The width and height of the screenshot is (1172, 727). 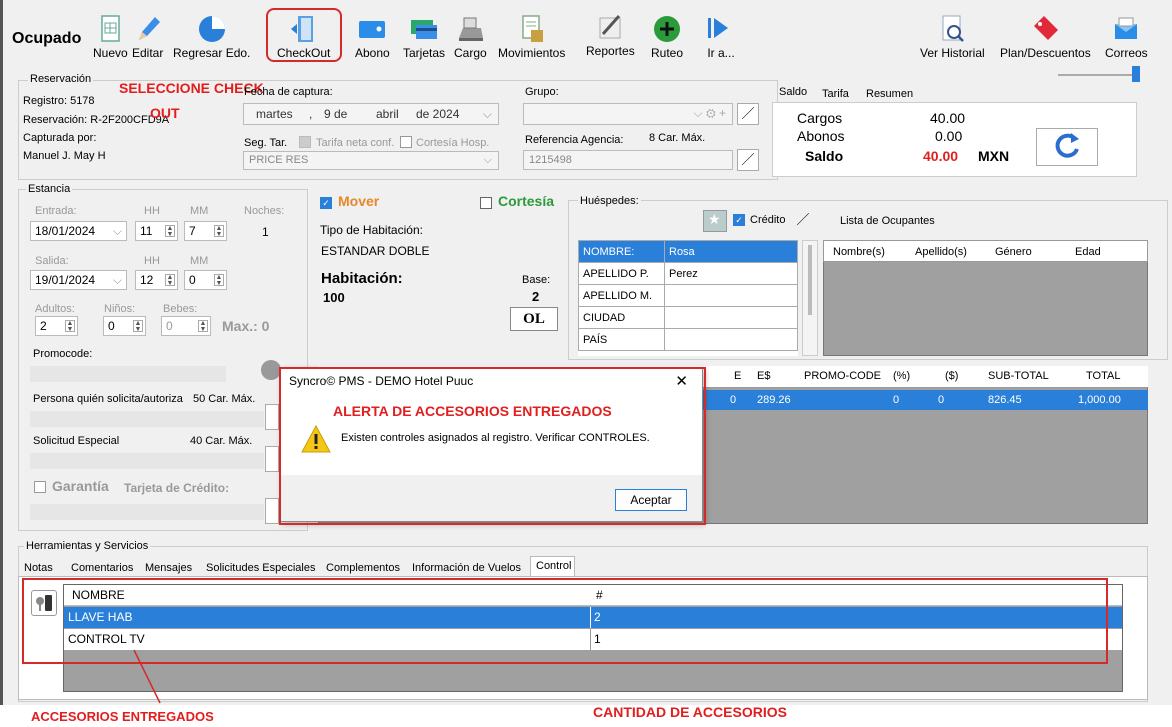 What do you see at coordinates (1067, 147) in the screenshot?
I see `refresh-button` at bounding box center [1067, 147].